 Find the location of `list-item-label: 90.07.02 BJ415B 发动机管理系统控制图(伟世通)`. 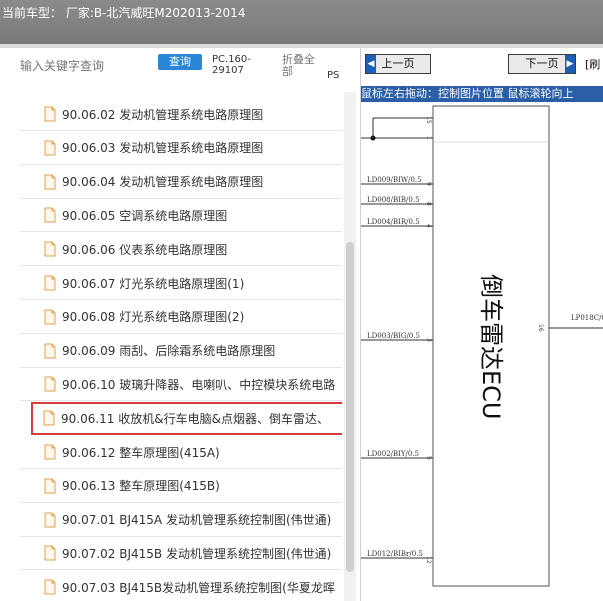

list-item-label: 90.07.02 BJ415B 发动机管理系统控制图(伟世通) is located at coordinates (197, 553).